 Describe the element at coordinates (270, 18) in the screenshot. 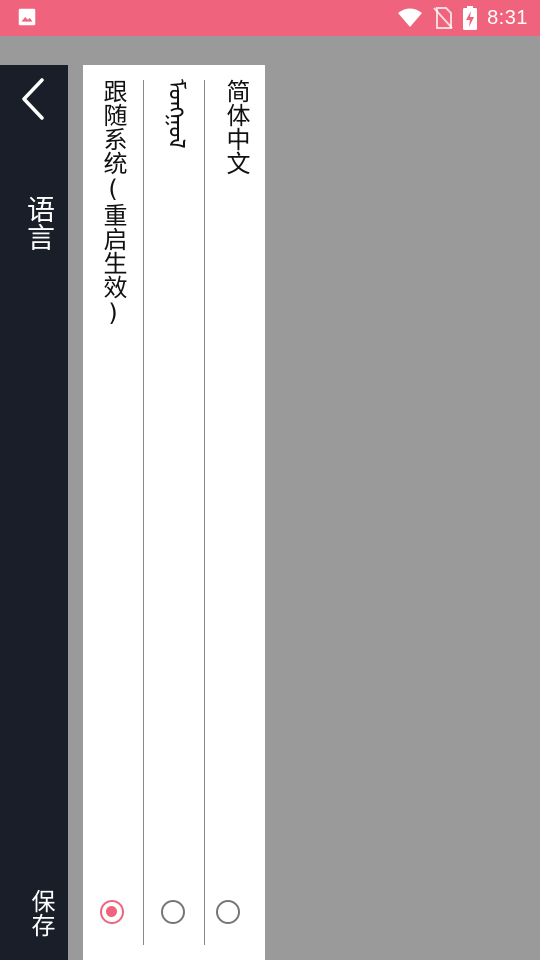

I see `status-bar: 8:31` at that location.